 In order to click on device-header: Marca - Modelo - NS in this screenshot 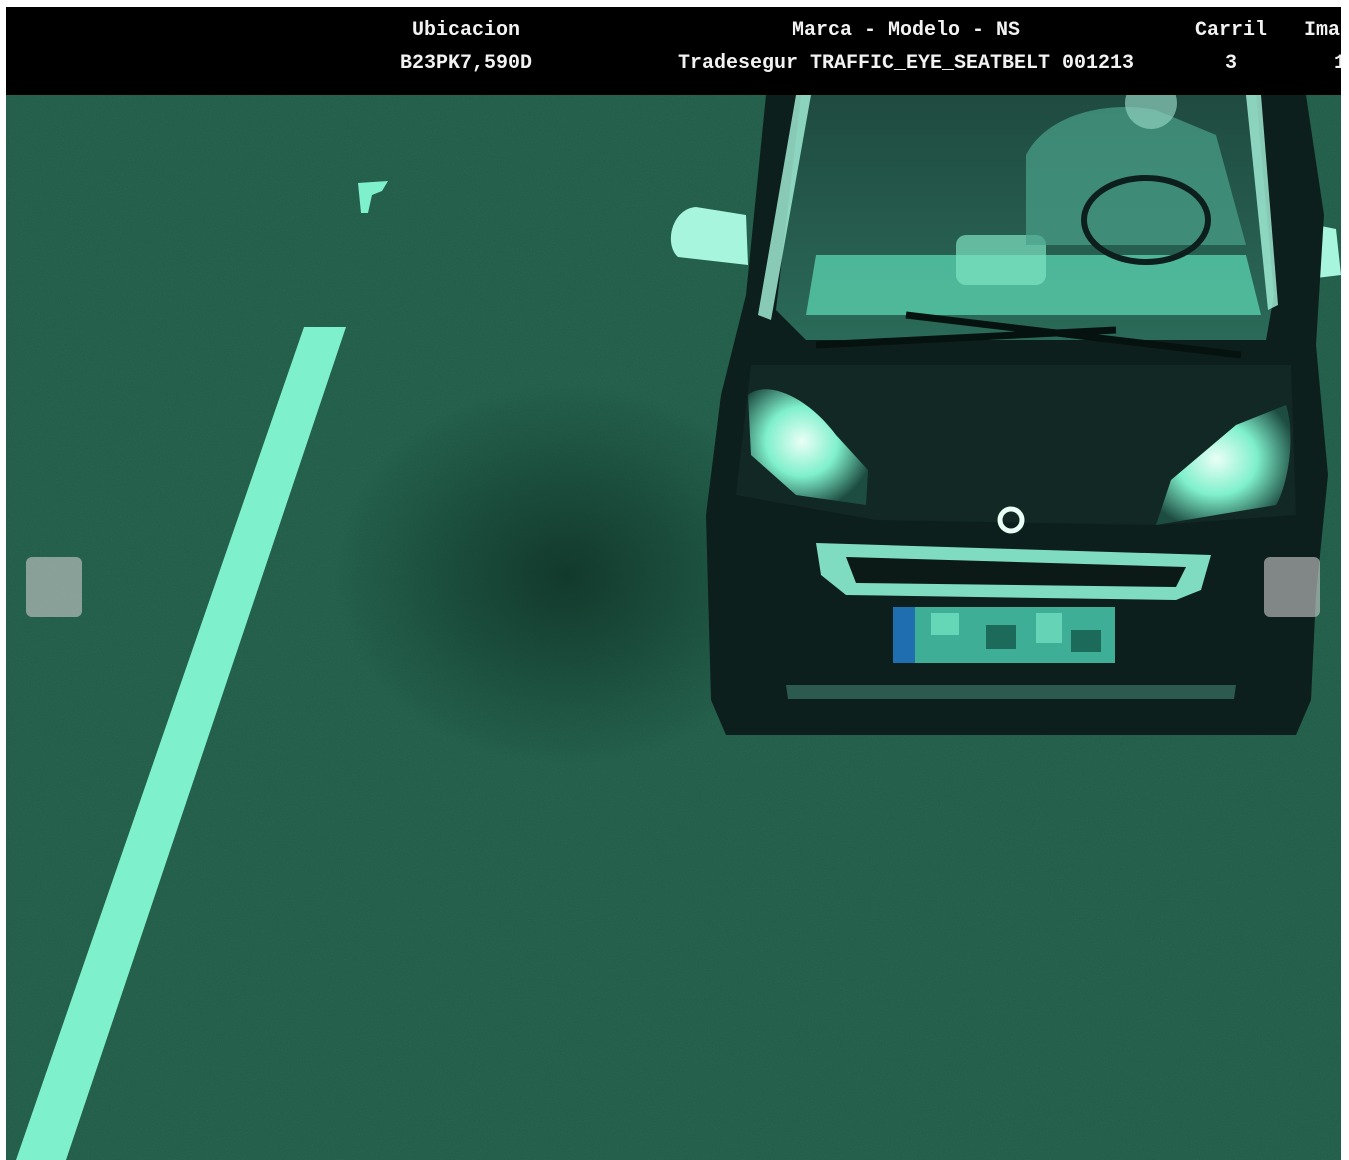, I will do `click(906, 30)`.